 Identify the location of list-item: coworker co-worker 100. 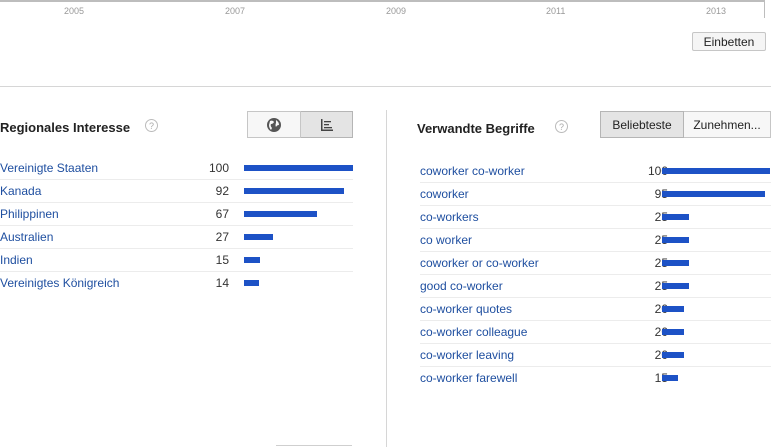
(595, 171).